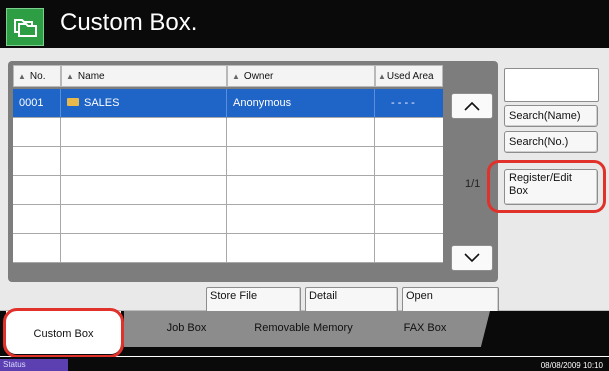 The image size is (609, 371). I want to click on scroll-down-button, so click(472, 258).